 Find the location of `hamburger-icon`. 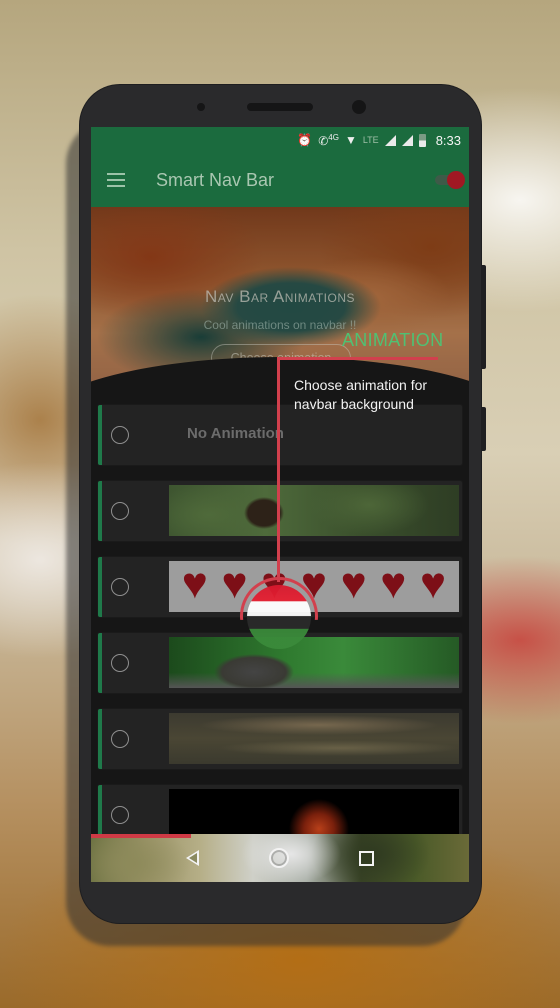

hamburger-icon is located at coordinates (116, 180).